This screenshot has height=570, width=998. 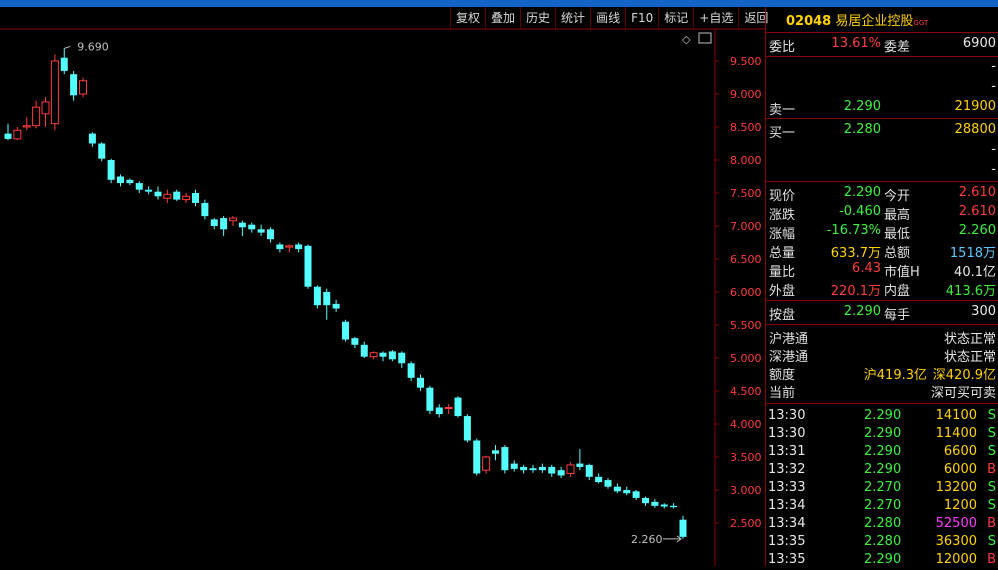 What do you see at coordinates (882, 375) in the screenshot?
I see `quota-row: 额度 沪419.3亿 深420.9亿` at bounding box center [882, 375].